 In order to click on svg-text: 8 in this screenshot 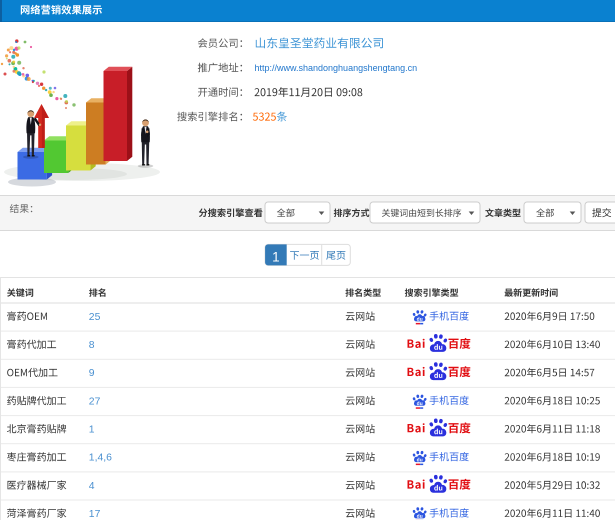, I will do `click(92, 345)`.